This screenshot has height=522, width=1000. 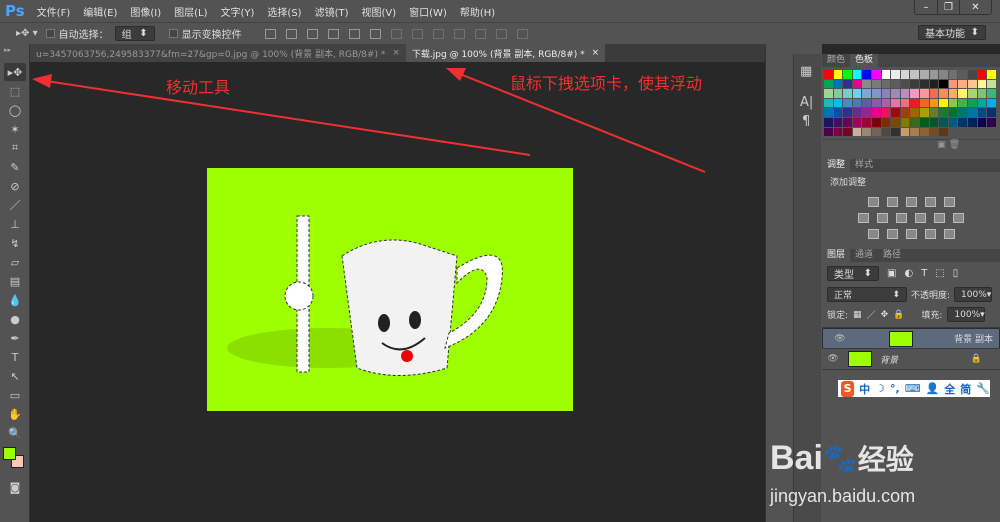 I want to click on vibrance-icon, so click(x=949, y=202).